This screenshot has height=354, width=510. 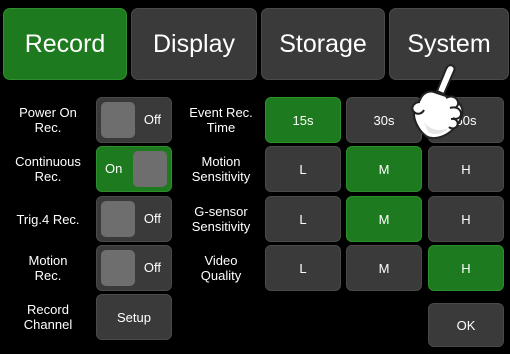 What do you see at coordinates (48, 268) in the screenshot?
I see `motion-rec-label: Motion Rec.` at bounding box center [48, 268].